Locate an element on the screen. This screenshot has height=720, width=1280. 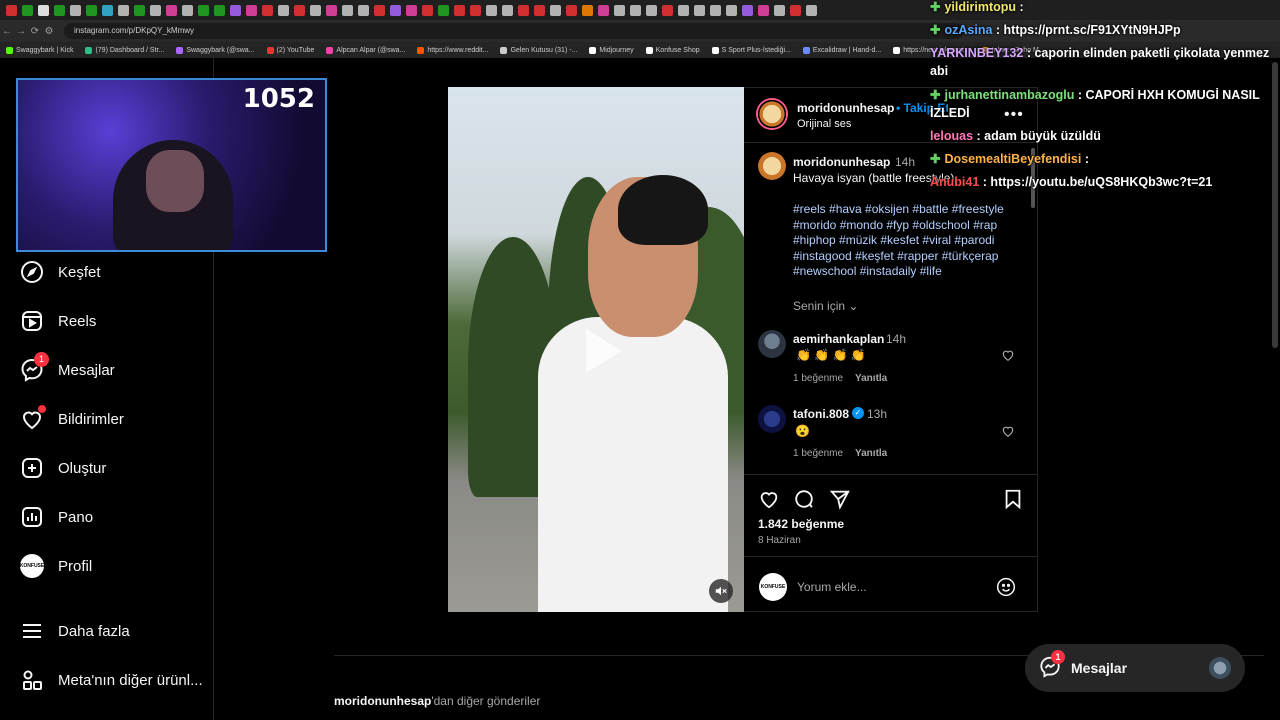
emoji-icon is located at coordinates (1006, 587).